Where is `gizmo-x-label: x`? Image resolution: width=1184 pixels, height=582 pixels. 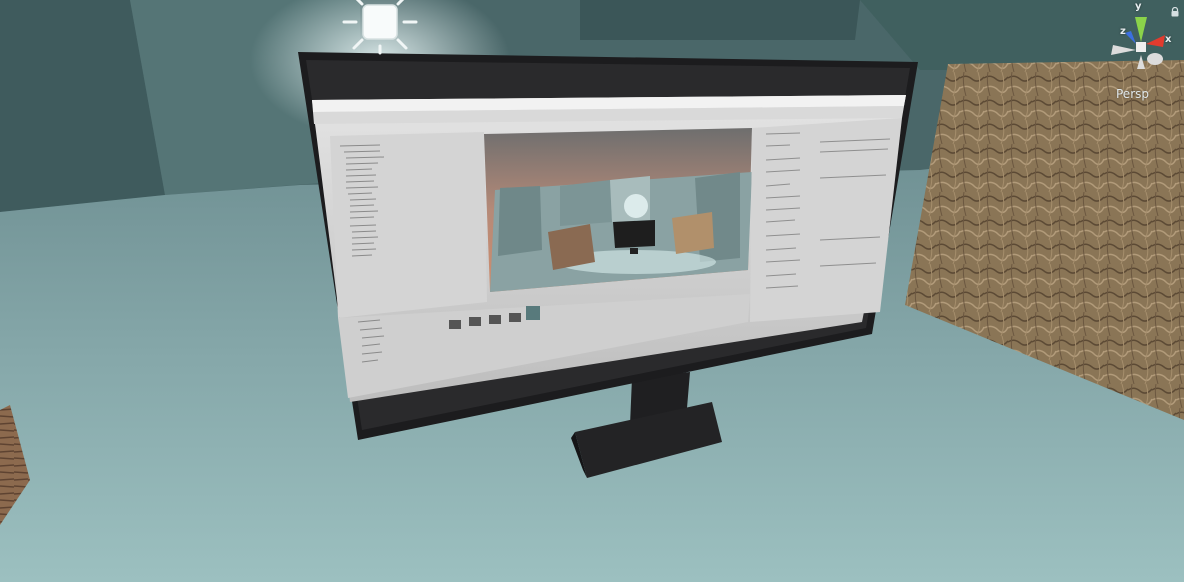 gizmo-x-label: x is located at coordinates (1168, 39).